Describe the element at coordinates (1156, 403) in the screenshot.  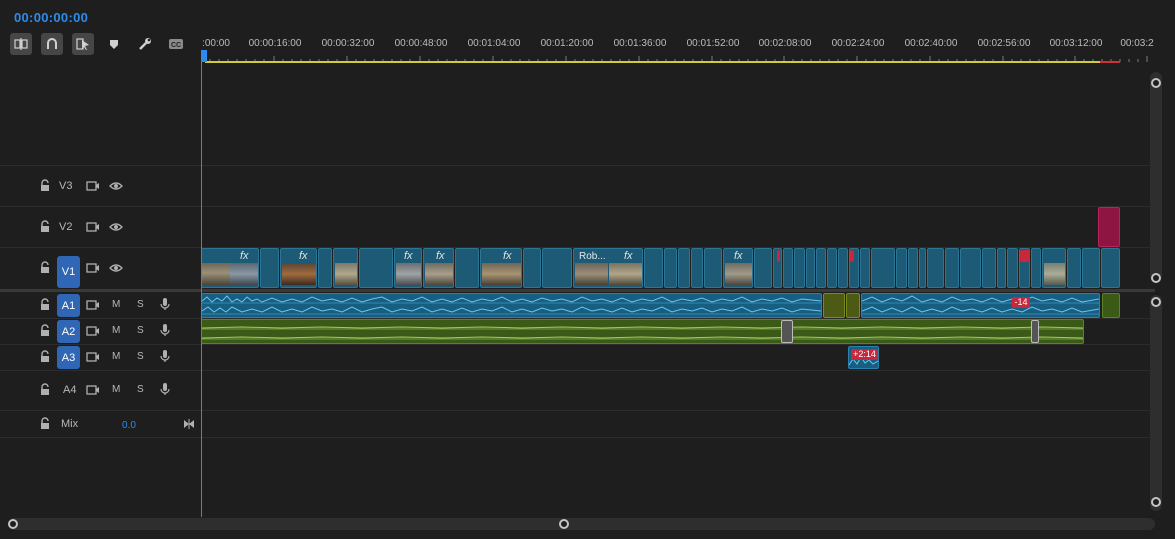
I see `audio-vertical-scrollbar` at that location.